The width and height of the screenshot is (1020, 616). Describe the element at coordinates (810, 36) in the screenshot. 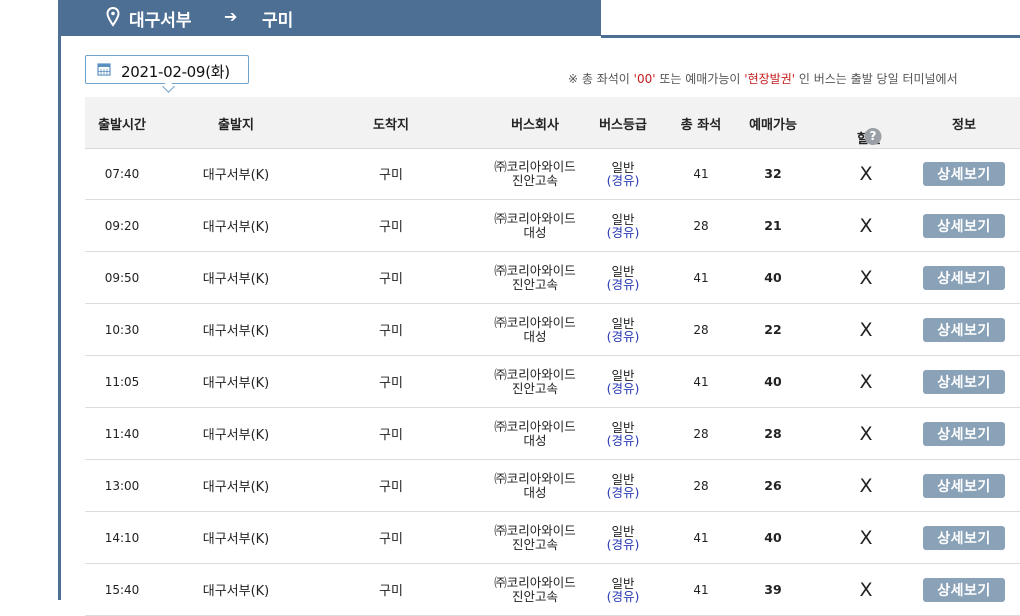

I see `header-divider` at that location.